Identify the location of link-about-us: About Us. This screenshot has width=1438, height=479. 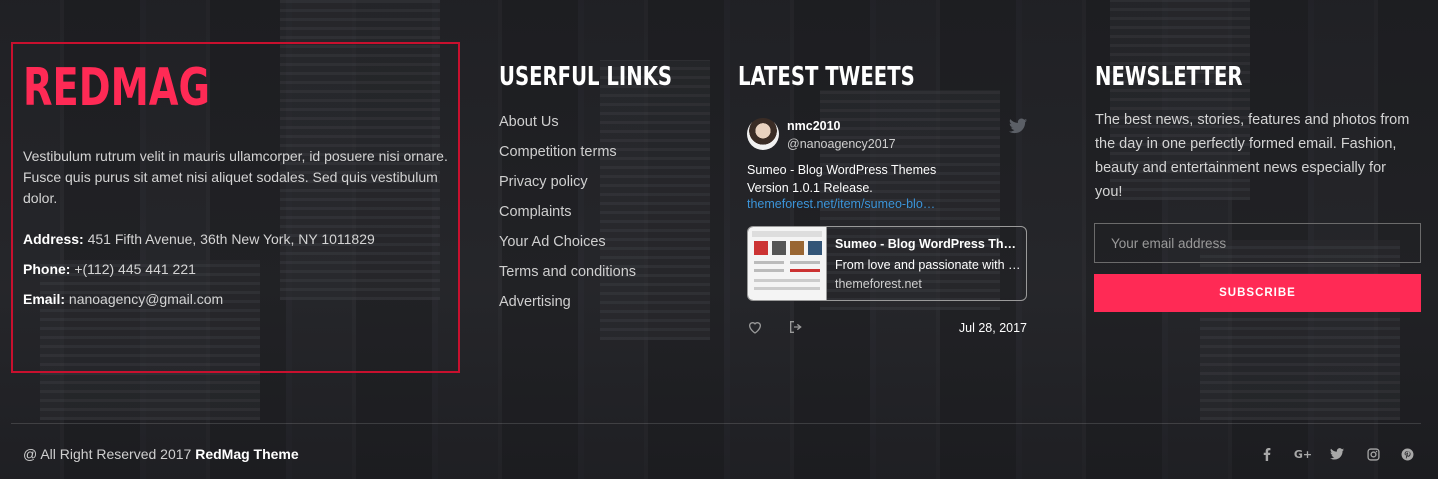
(567, 127).